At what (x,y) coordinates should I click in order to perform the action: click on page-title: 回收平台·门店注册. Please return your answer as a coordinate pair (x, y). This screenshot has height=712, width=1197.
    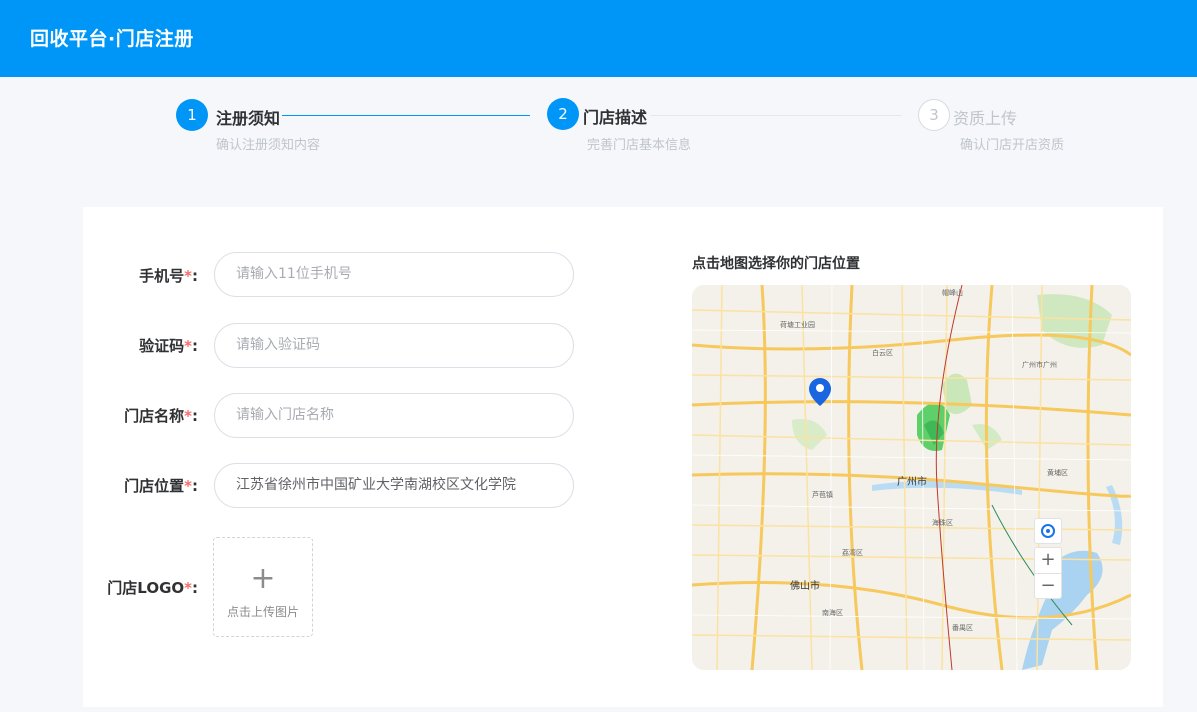
    Looking at the image, I should click on (112, 39).